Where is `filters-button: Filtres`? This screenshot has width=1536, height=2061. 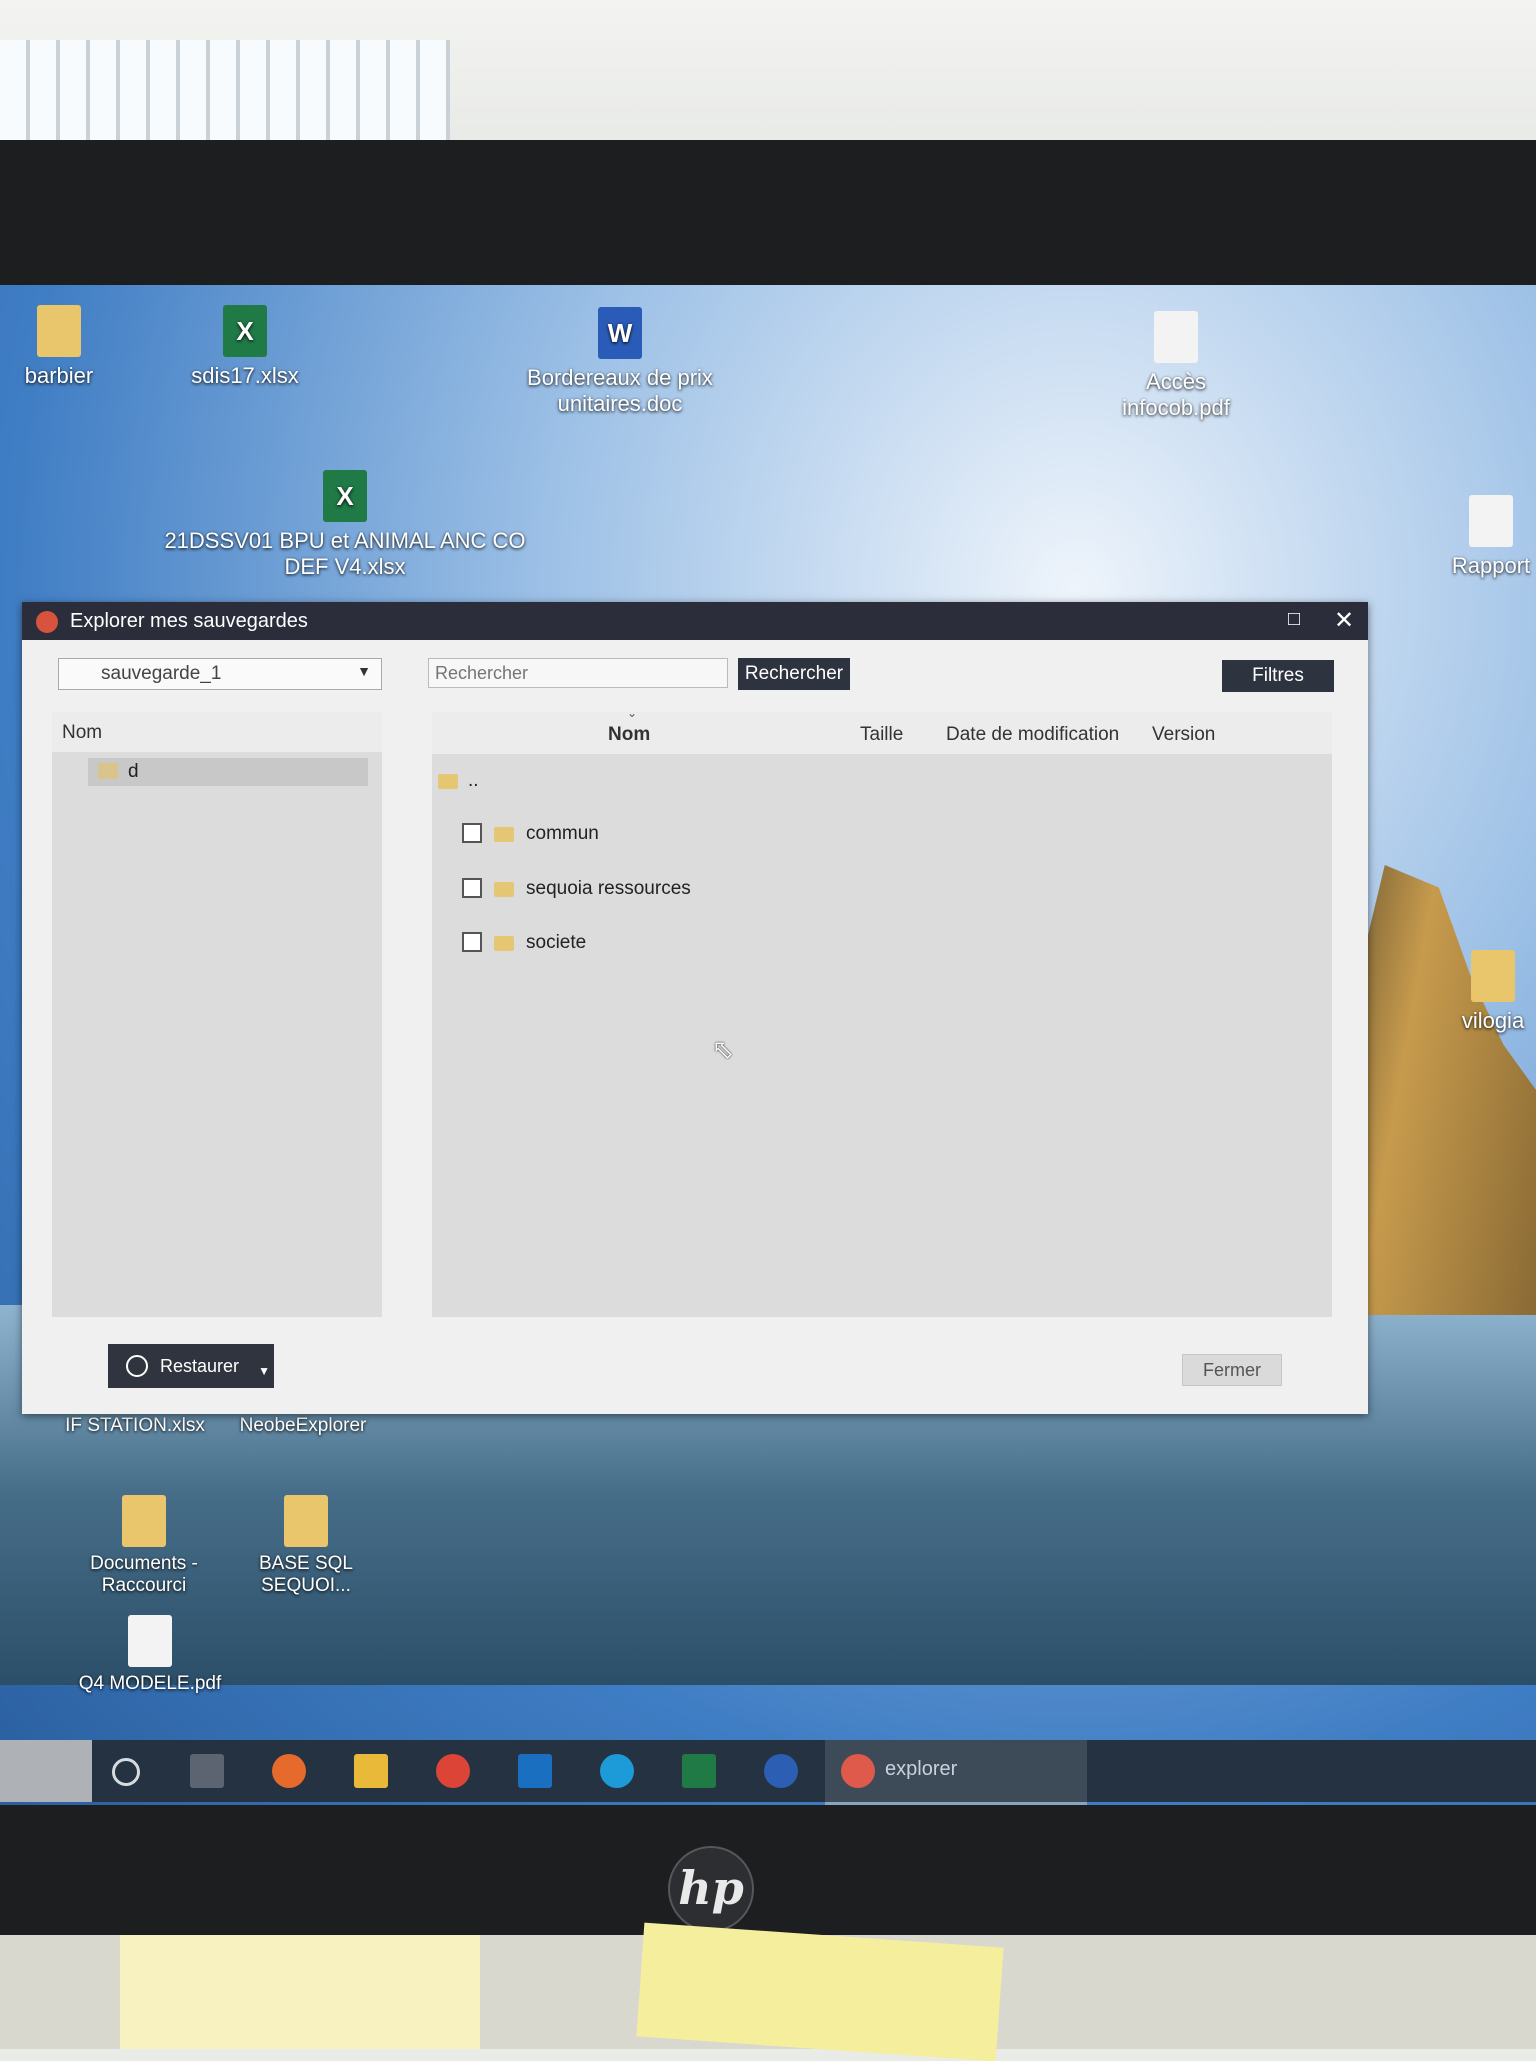
filters-button: Filtres is located at coordinates (1278, 676).